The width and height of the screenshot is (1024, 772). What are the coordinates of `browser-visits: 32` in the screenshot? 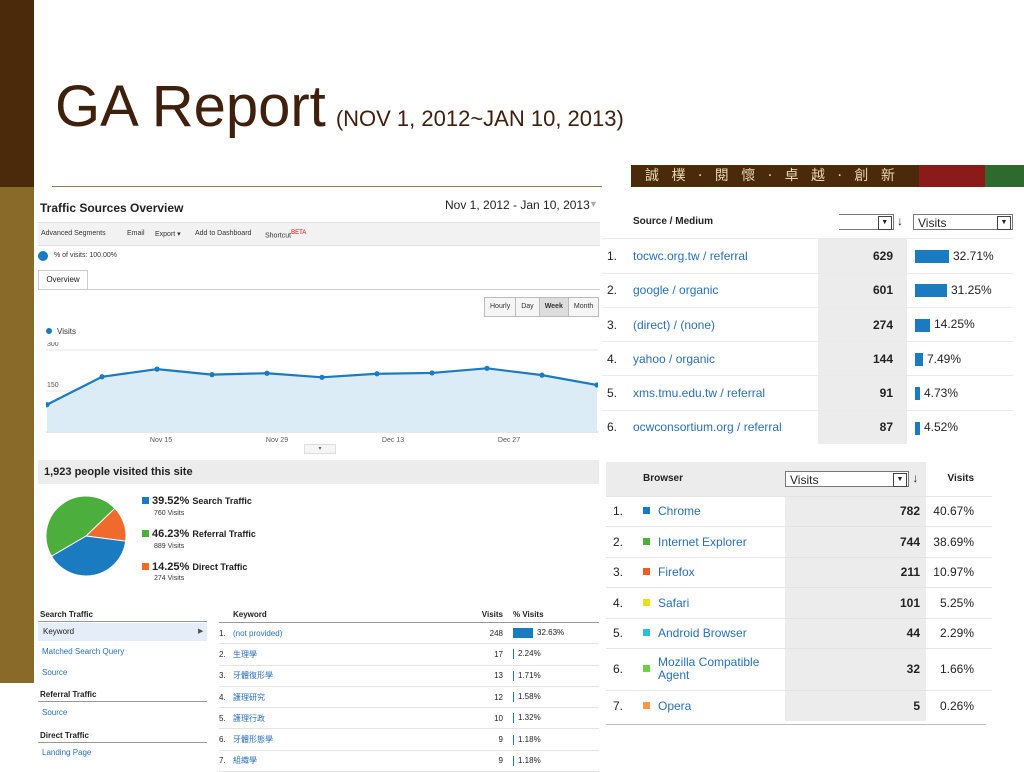 It's located at (855, 668).